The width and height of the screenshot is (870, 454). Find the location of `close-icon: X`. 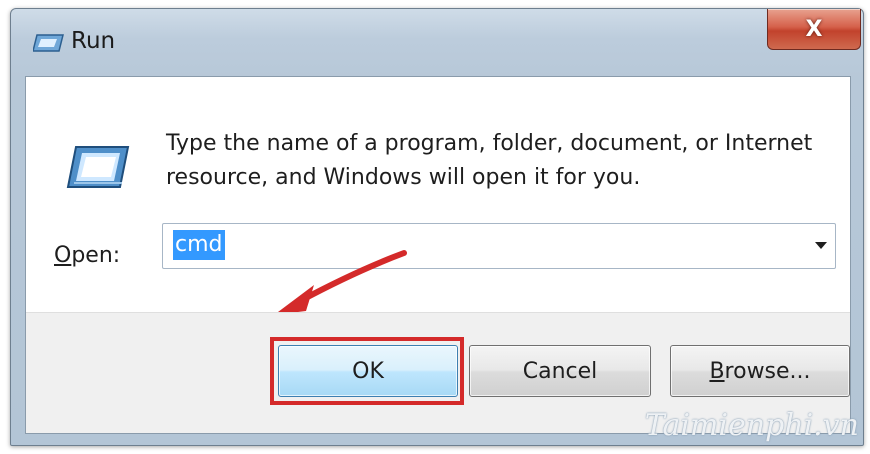

close-icon: X is located at coordinates (814, 29).